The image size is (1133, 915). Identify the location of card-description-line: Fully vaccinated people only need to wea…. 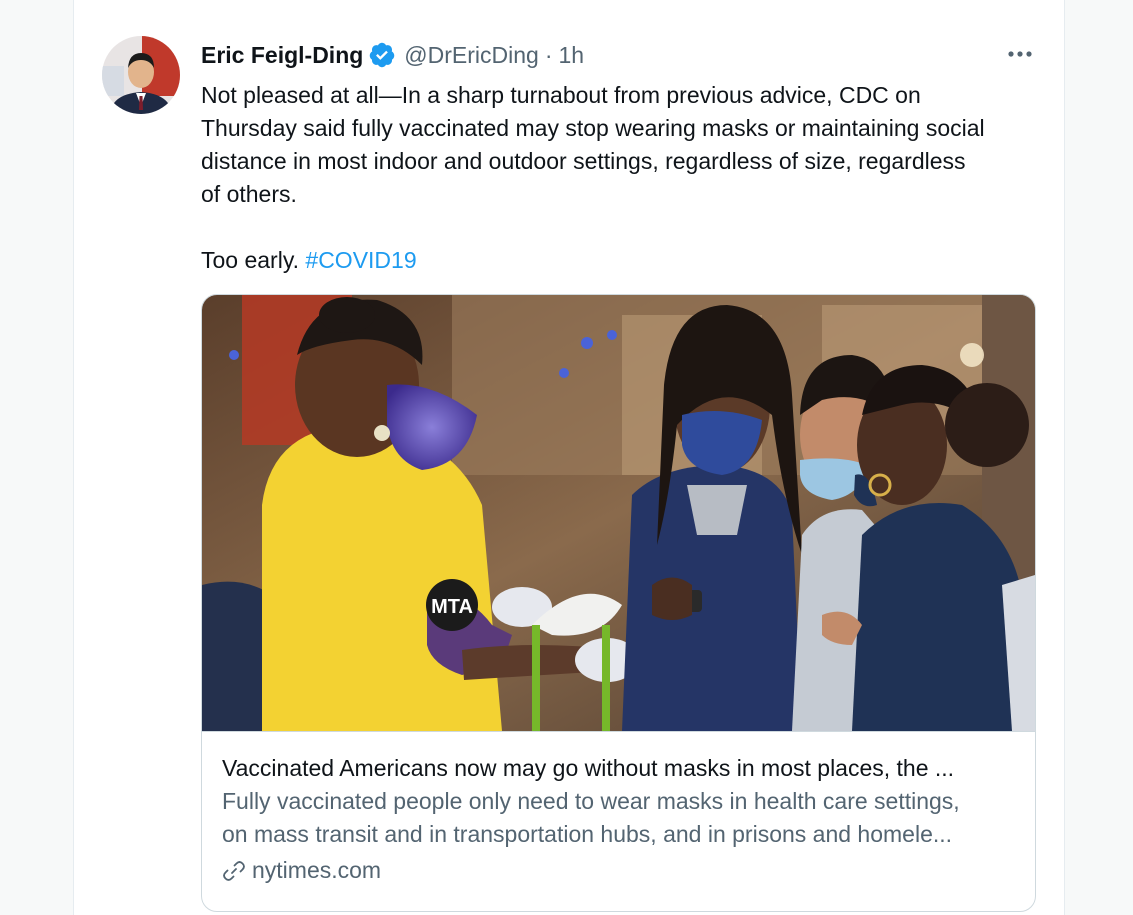
(591, 801).